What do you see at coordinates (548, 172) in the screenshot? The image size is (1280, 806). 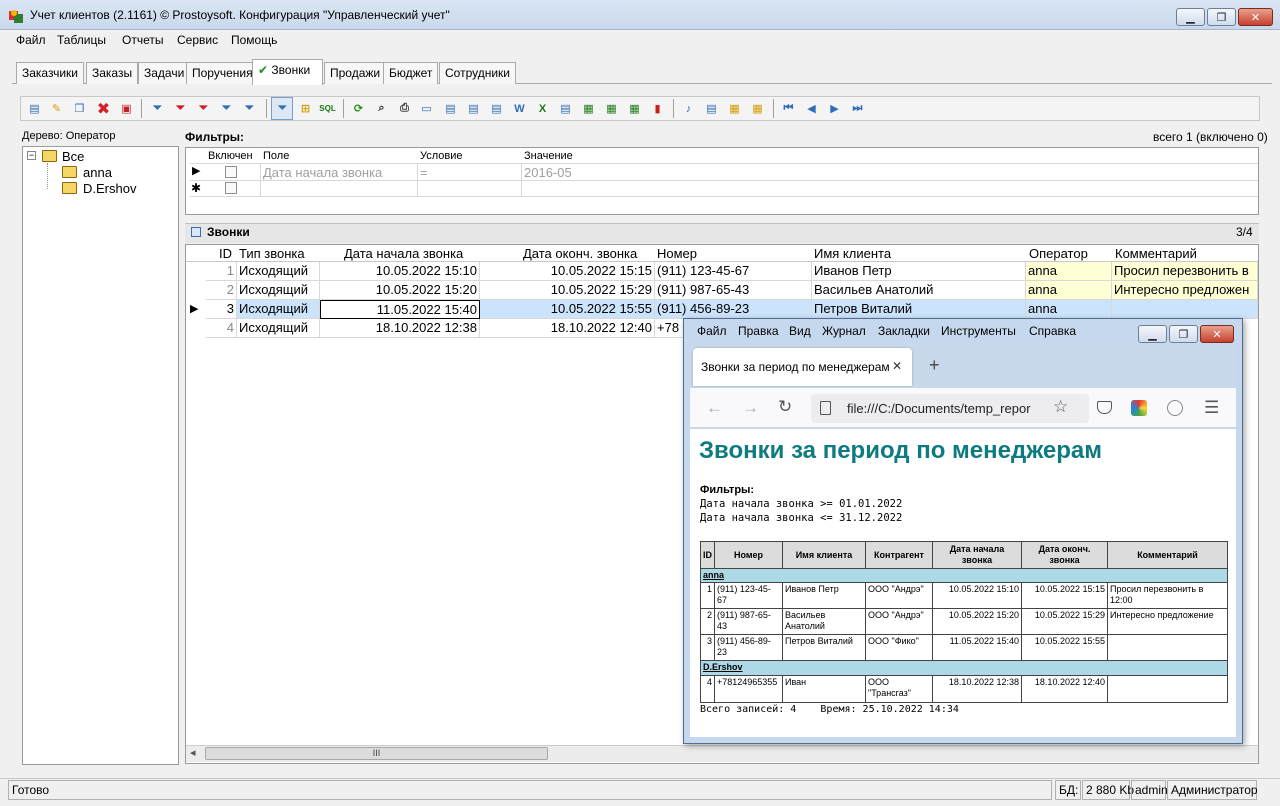 I see `filter-value-value: 2016-05` at bounding box center [548, 172].